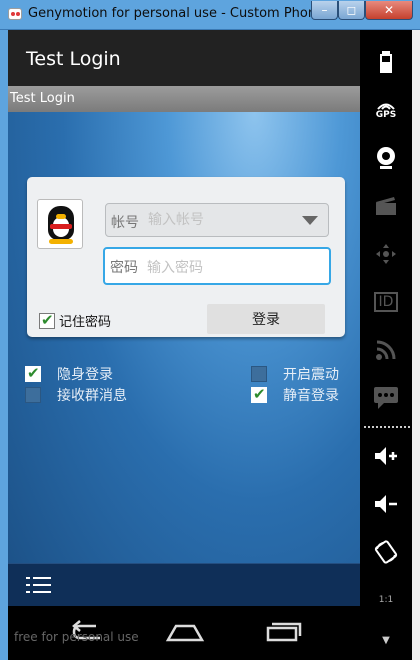 Image resolution: width=420 pixels, height=660 pixels. Describe the element at coordinates (386, 158) in the screenshot. I see `webcam-icon` at that location.